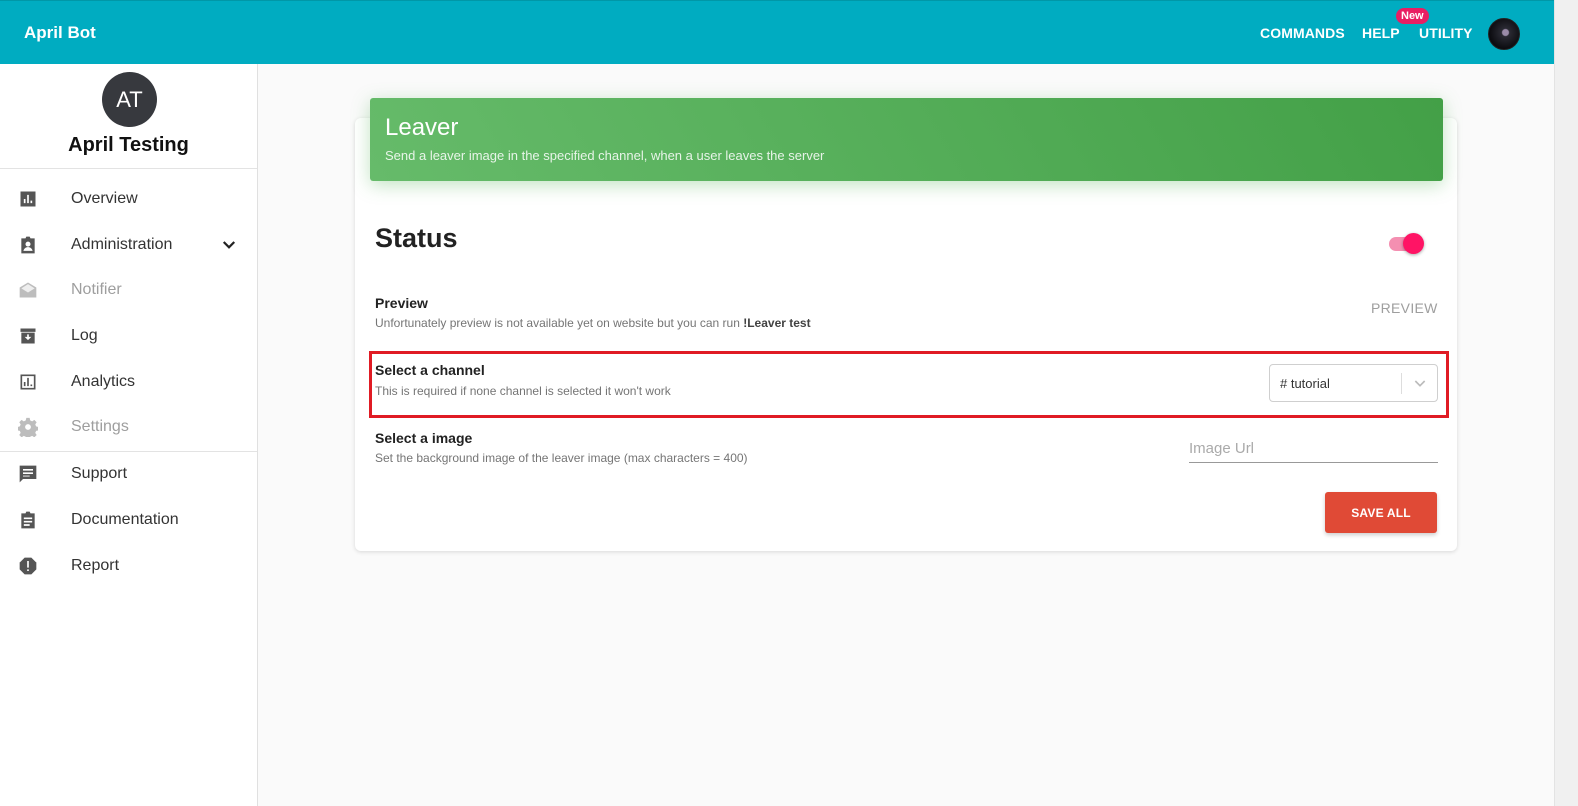 The image size is (1578, 806). Describe the element at coordinates (28, 474) in the screenshot. I see `chat-icon` at that location.